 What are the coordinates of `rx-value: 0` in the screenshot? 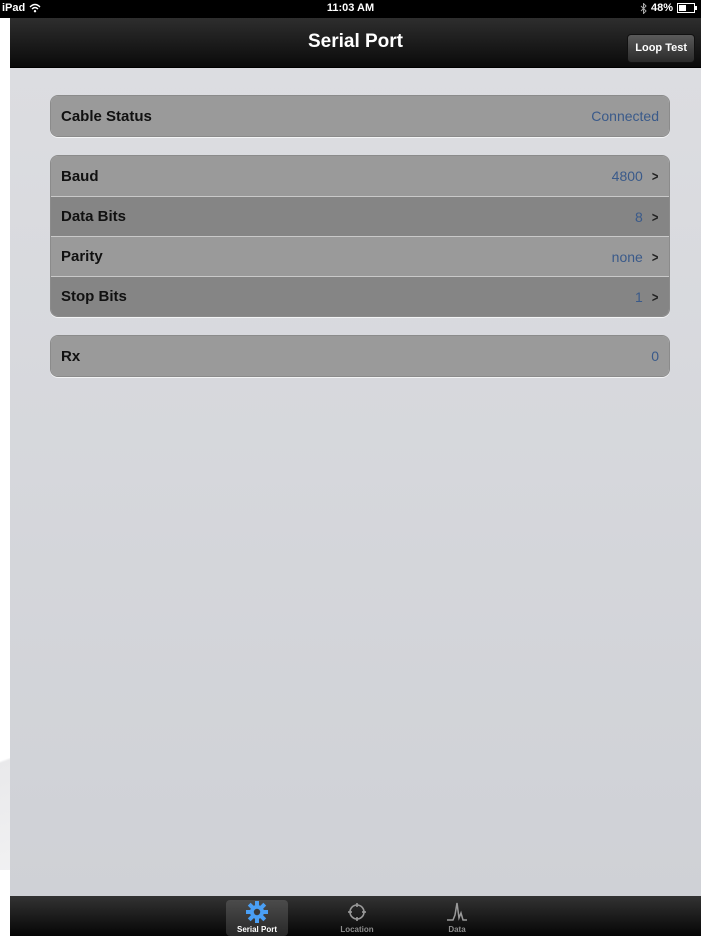 It's located at (655, 356).